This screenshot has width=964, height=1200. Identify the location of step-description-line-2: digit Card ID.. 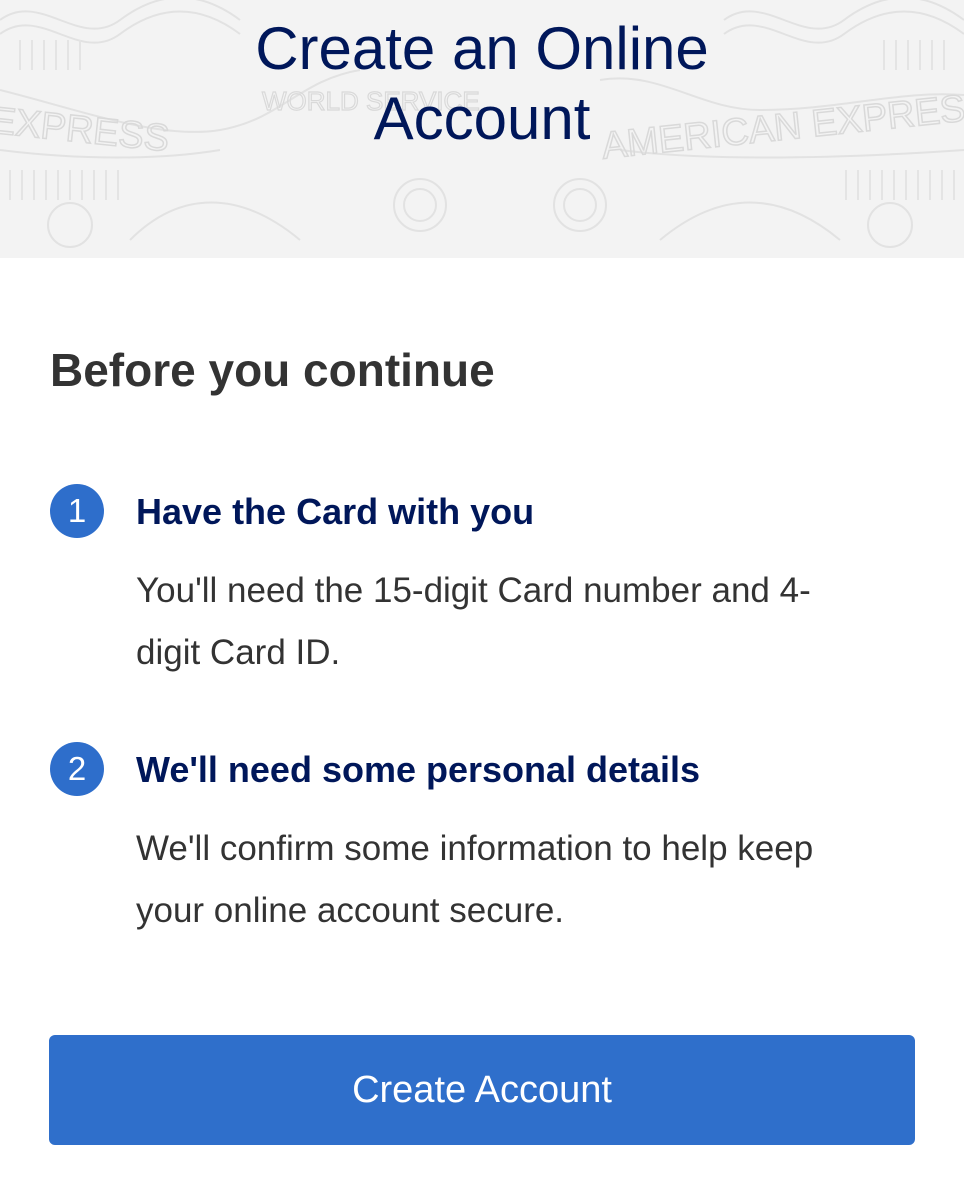
(238, 652).